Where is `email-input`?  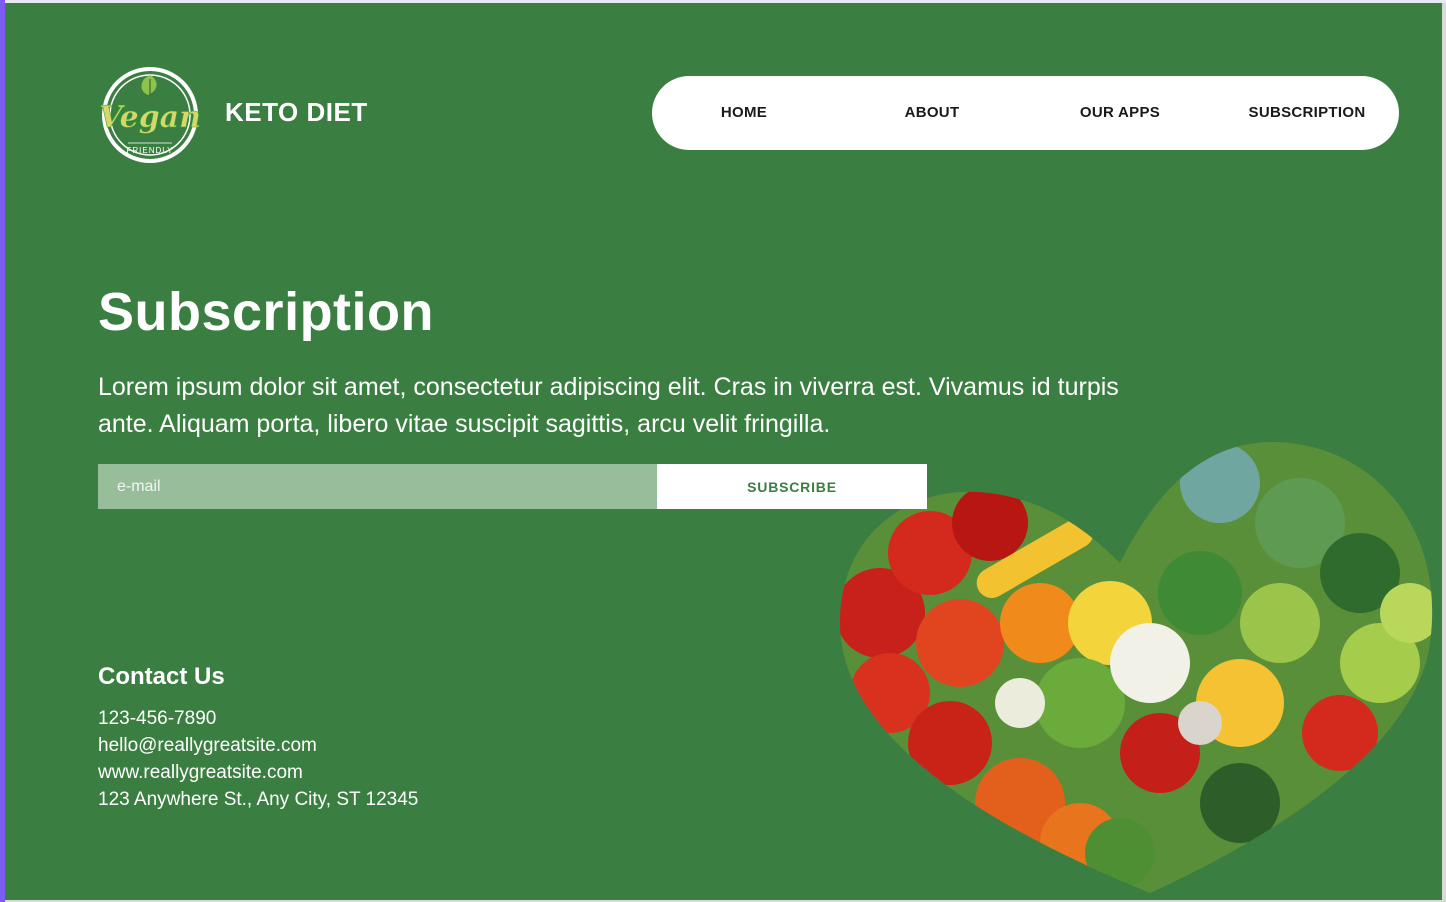 email-input is located at coordinates (377, 486).